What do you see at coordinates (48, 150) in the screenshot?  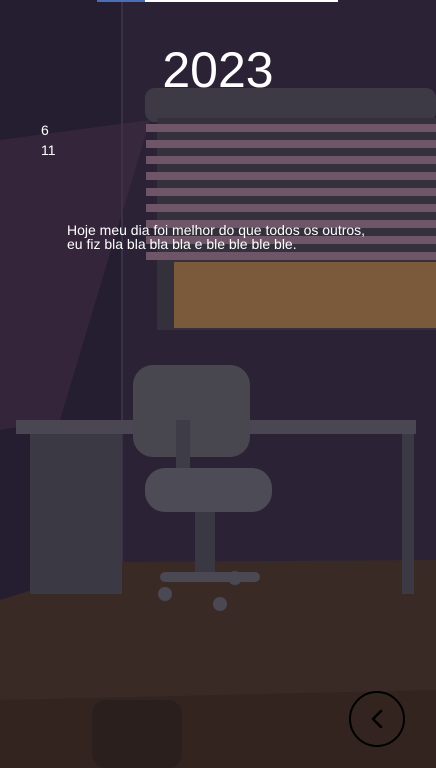 I see `diary-month: 11` at bounding box center [48, 150].